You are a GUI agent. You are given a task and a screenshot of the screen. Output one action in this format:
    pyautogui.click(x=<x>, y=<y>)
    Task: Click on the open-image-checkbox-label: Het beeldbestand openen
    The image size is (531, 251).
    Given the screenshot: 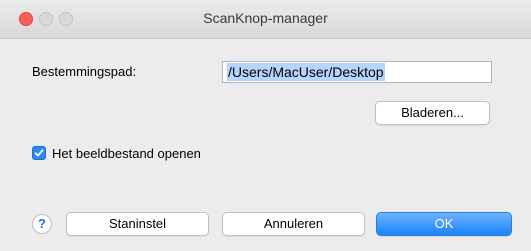 What is the action you would take?
    pyautogui.click(x=126, y=153)
    